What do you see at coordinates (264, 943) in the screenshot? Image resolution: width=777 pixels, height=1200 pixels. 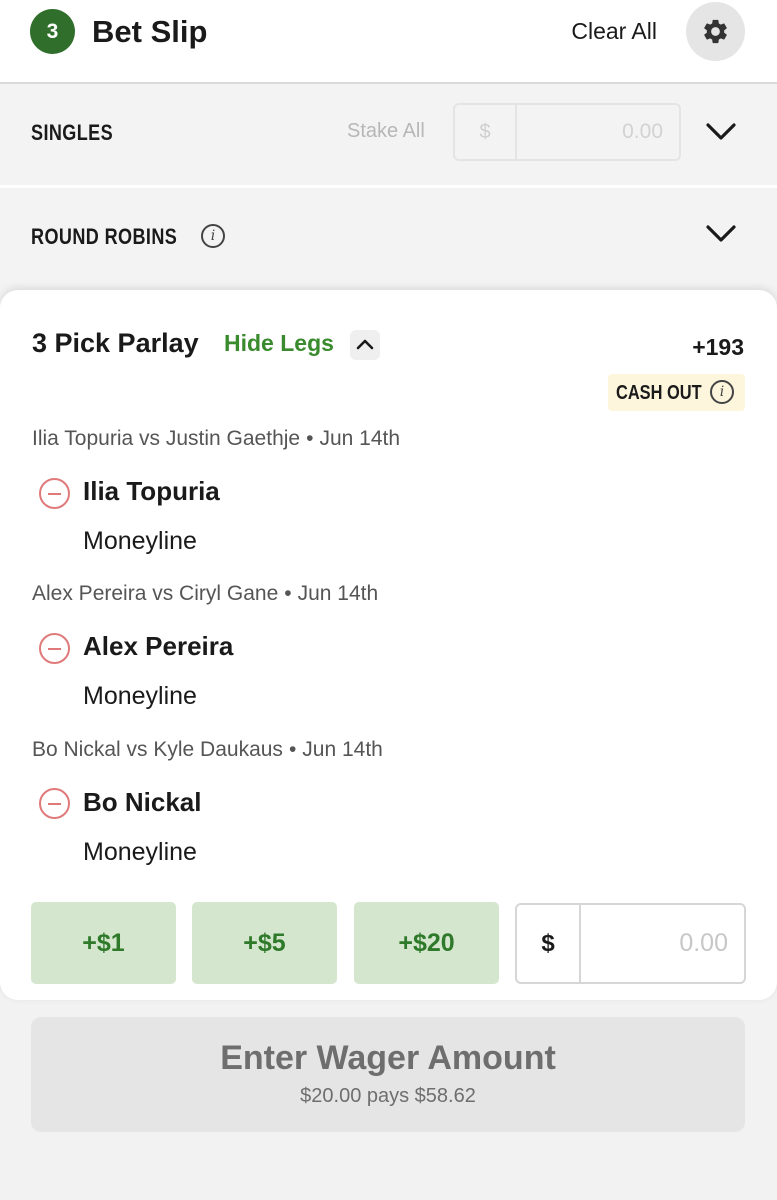 I see `quick-add-5-button: +$5` at bounding box center [264, 943].